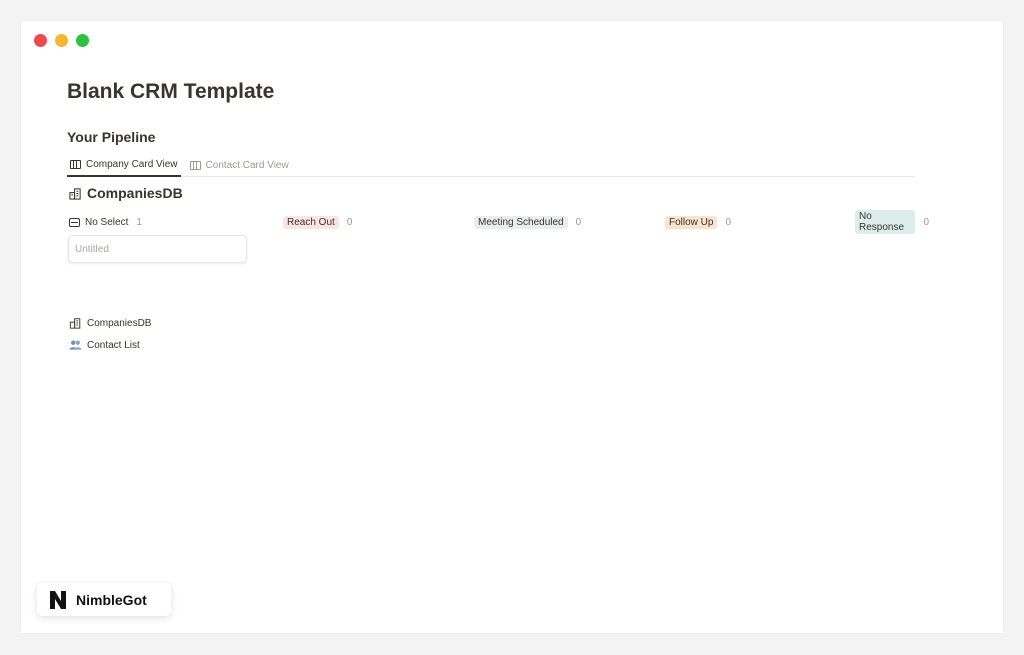 The height and width of the screenshot is (655, 1024). I want to click on board-card: Untitled, so click(157, 249).